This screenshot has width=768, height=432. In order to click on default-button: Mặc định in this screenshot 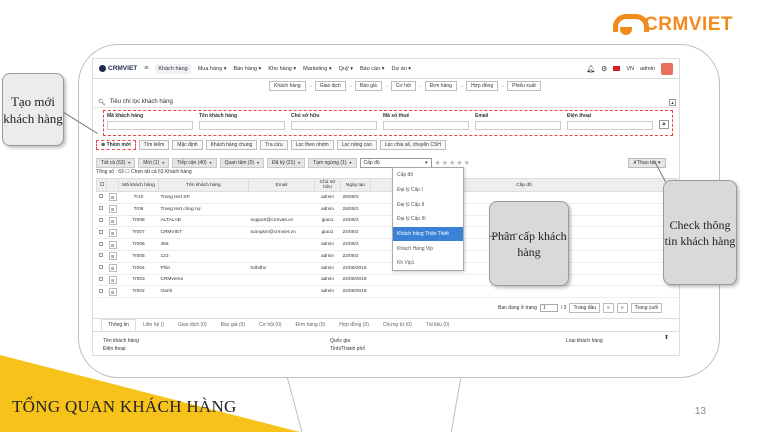, I will do `click(187, 145)`.